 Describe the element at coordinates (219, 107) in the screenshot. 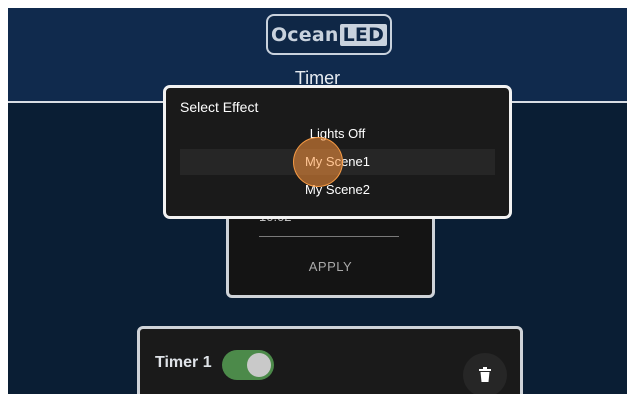

I see `dialog-title: Select Effect` at that location.